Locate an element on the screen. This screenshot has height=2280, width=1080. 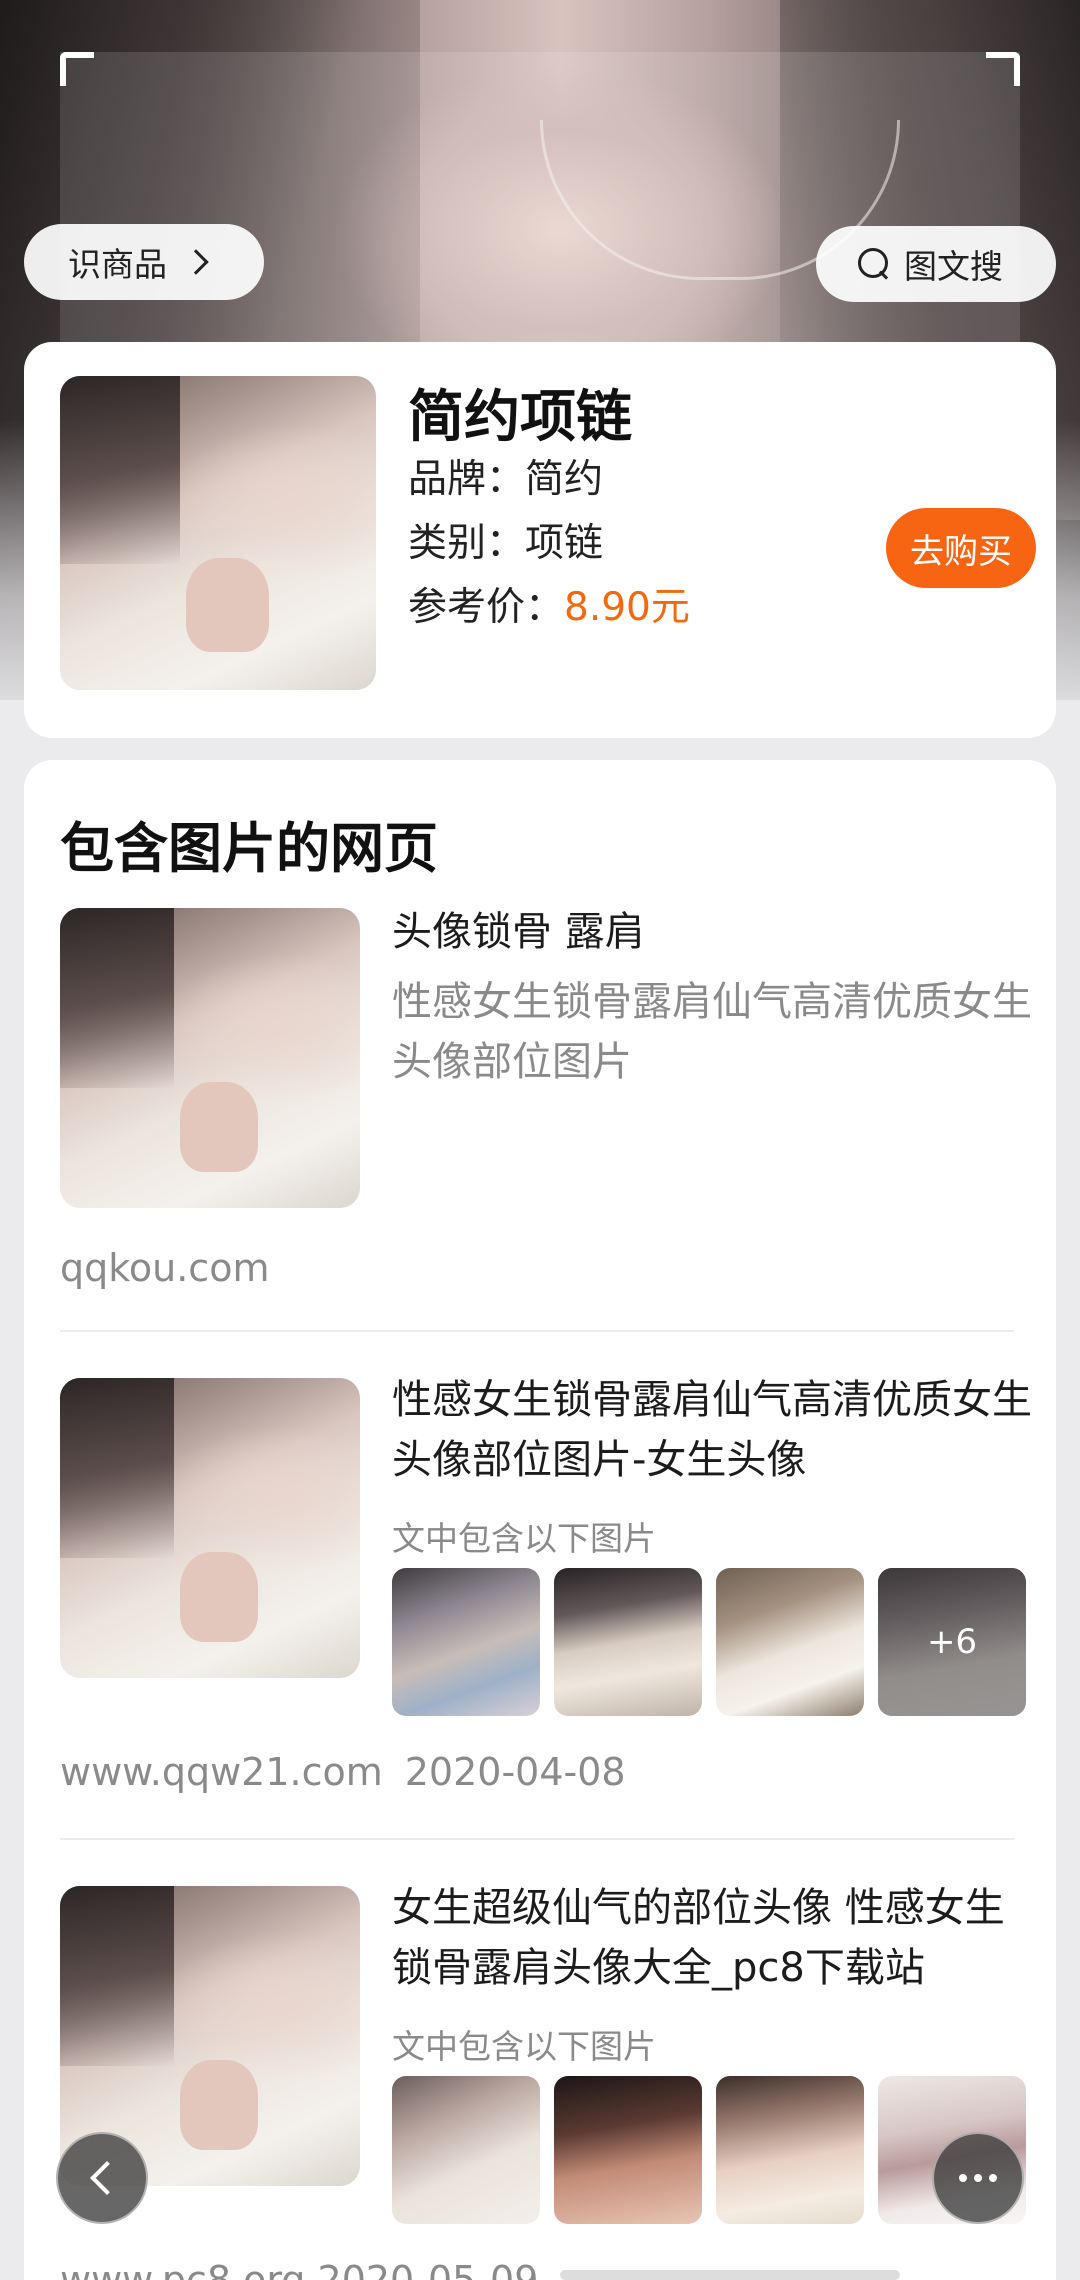
result-title: 性感女生锁骨露肩仙气高清优质女生头像部位图片-女生头像 is located at coordinates (712, 1430).